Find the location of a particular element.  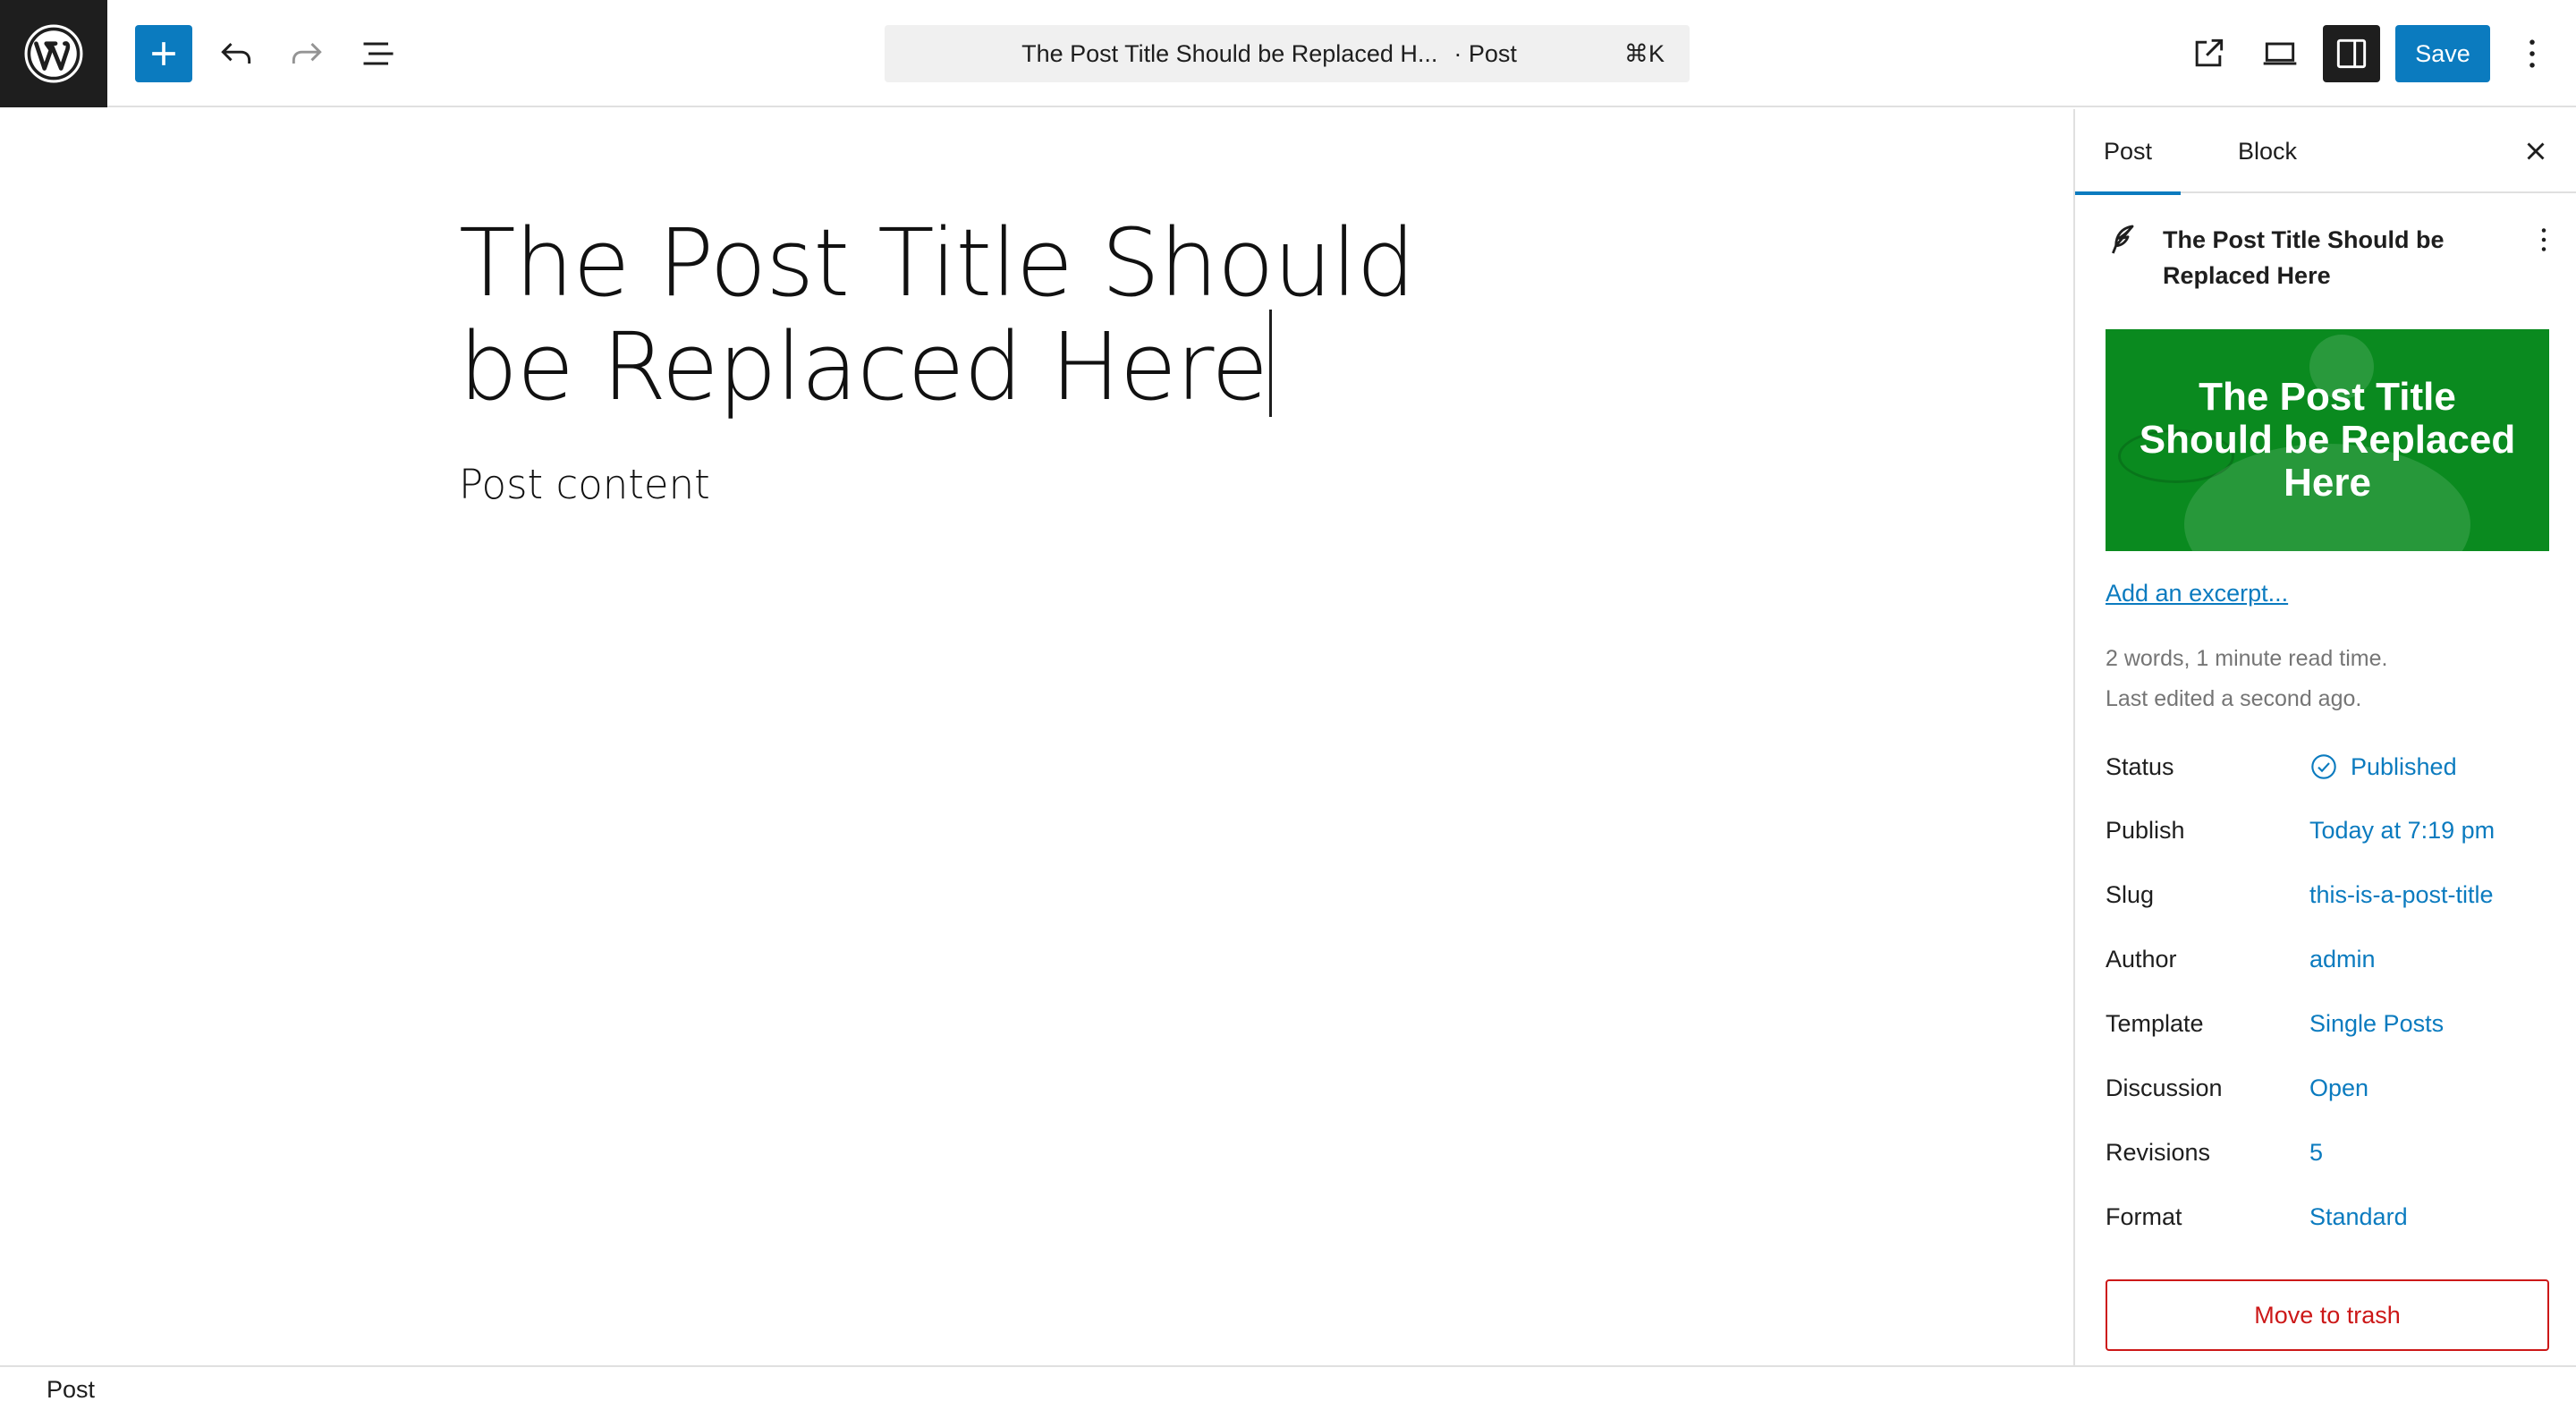

redo-button is located at coordinates (306, 54).